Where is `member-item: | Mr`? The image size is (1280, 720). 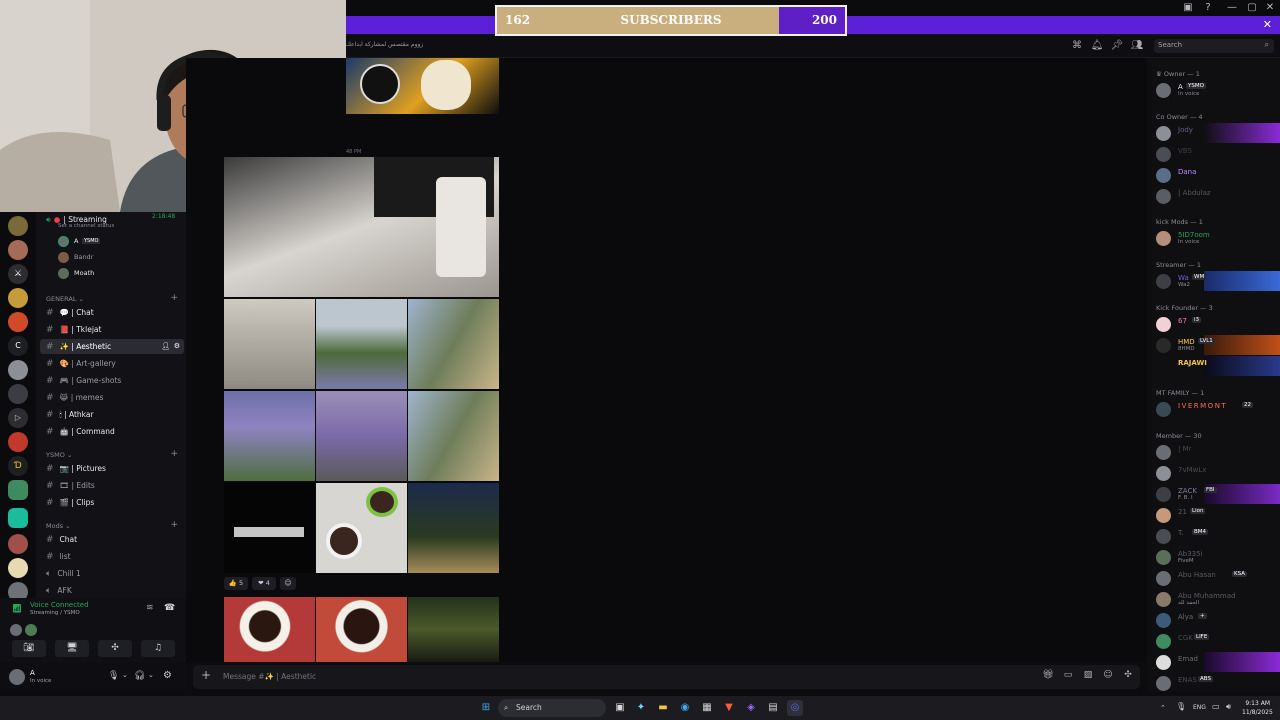
member-item: | Mr is located at coordinates (1214, 452).